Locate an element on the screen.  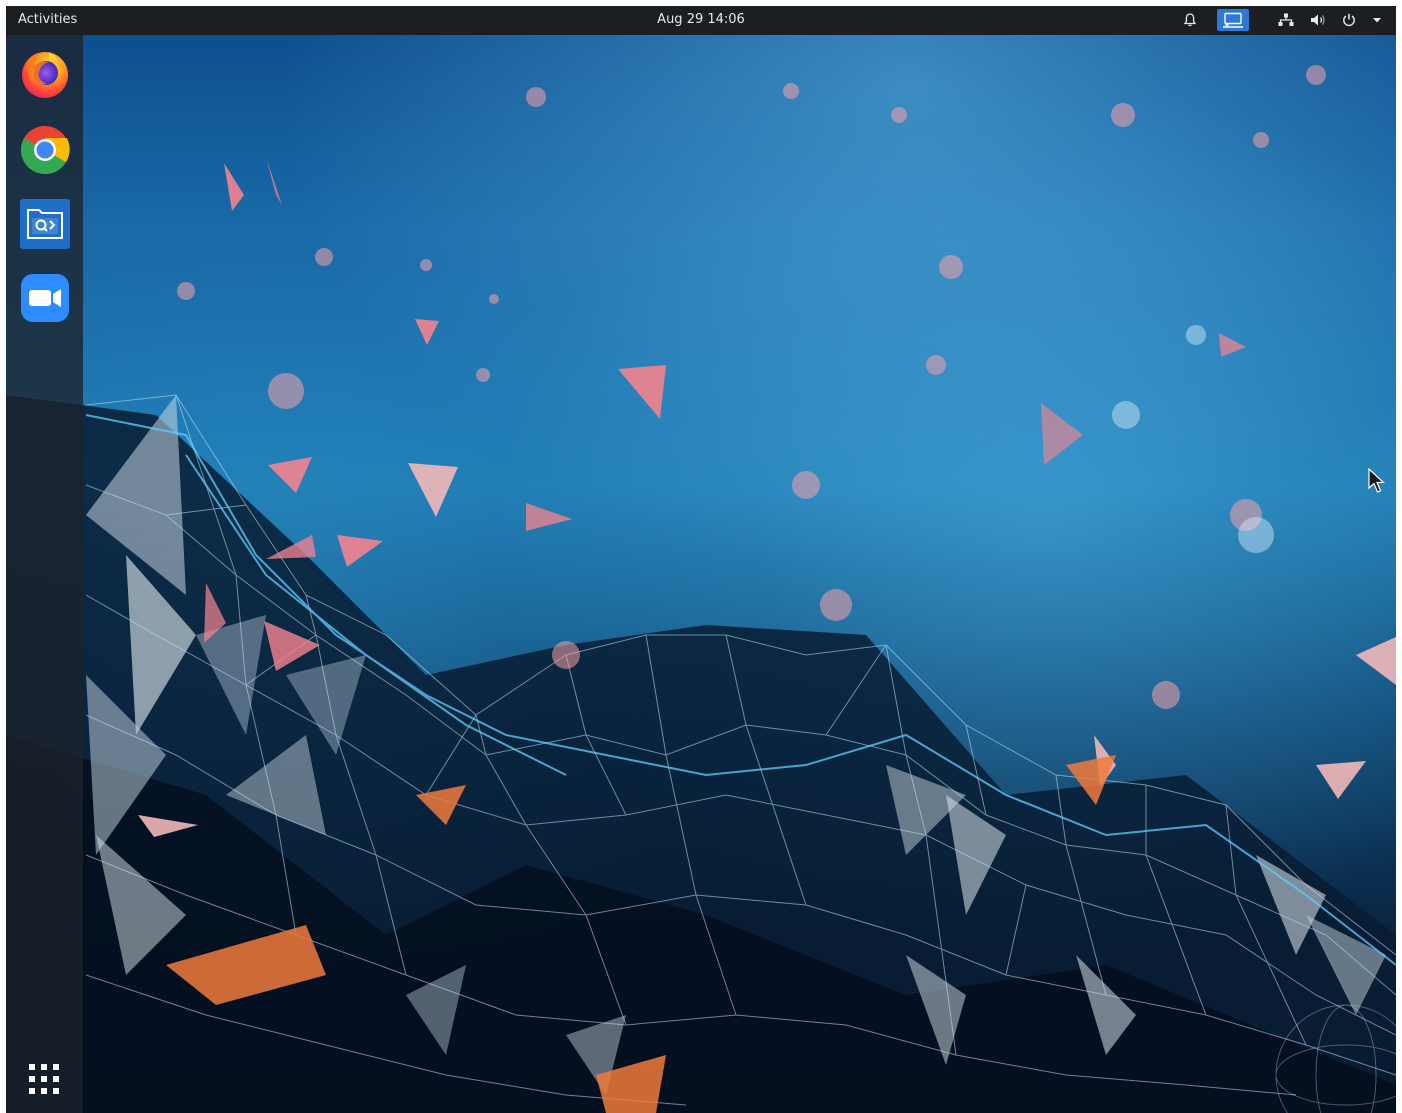
chrome-icon is located at coordinates (45, 150).